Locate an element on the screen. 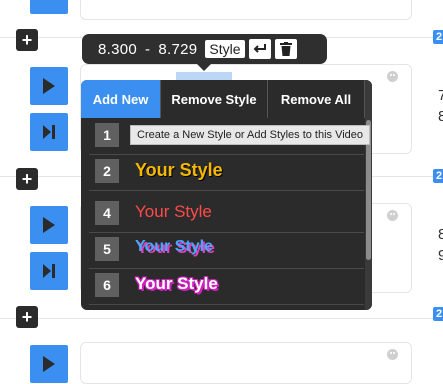  style-button: Style is located at coordinates (225, 49).